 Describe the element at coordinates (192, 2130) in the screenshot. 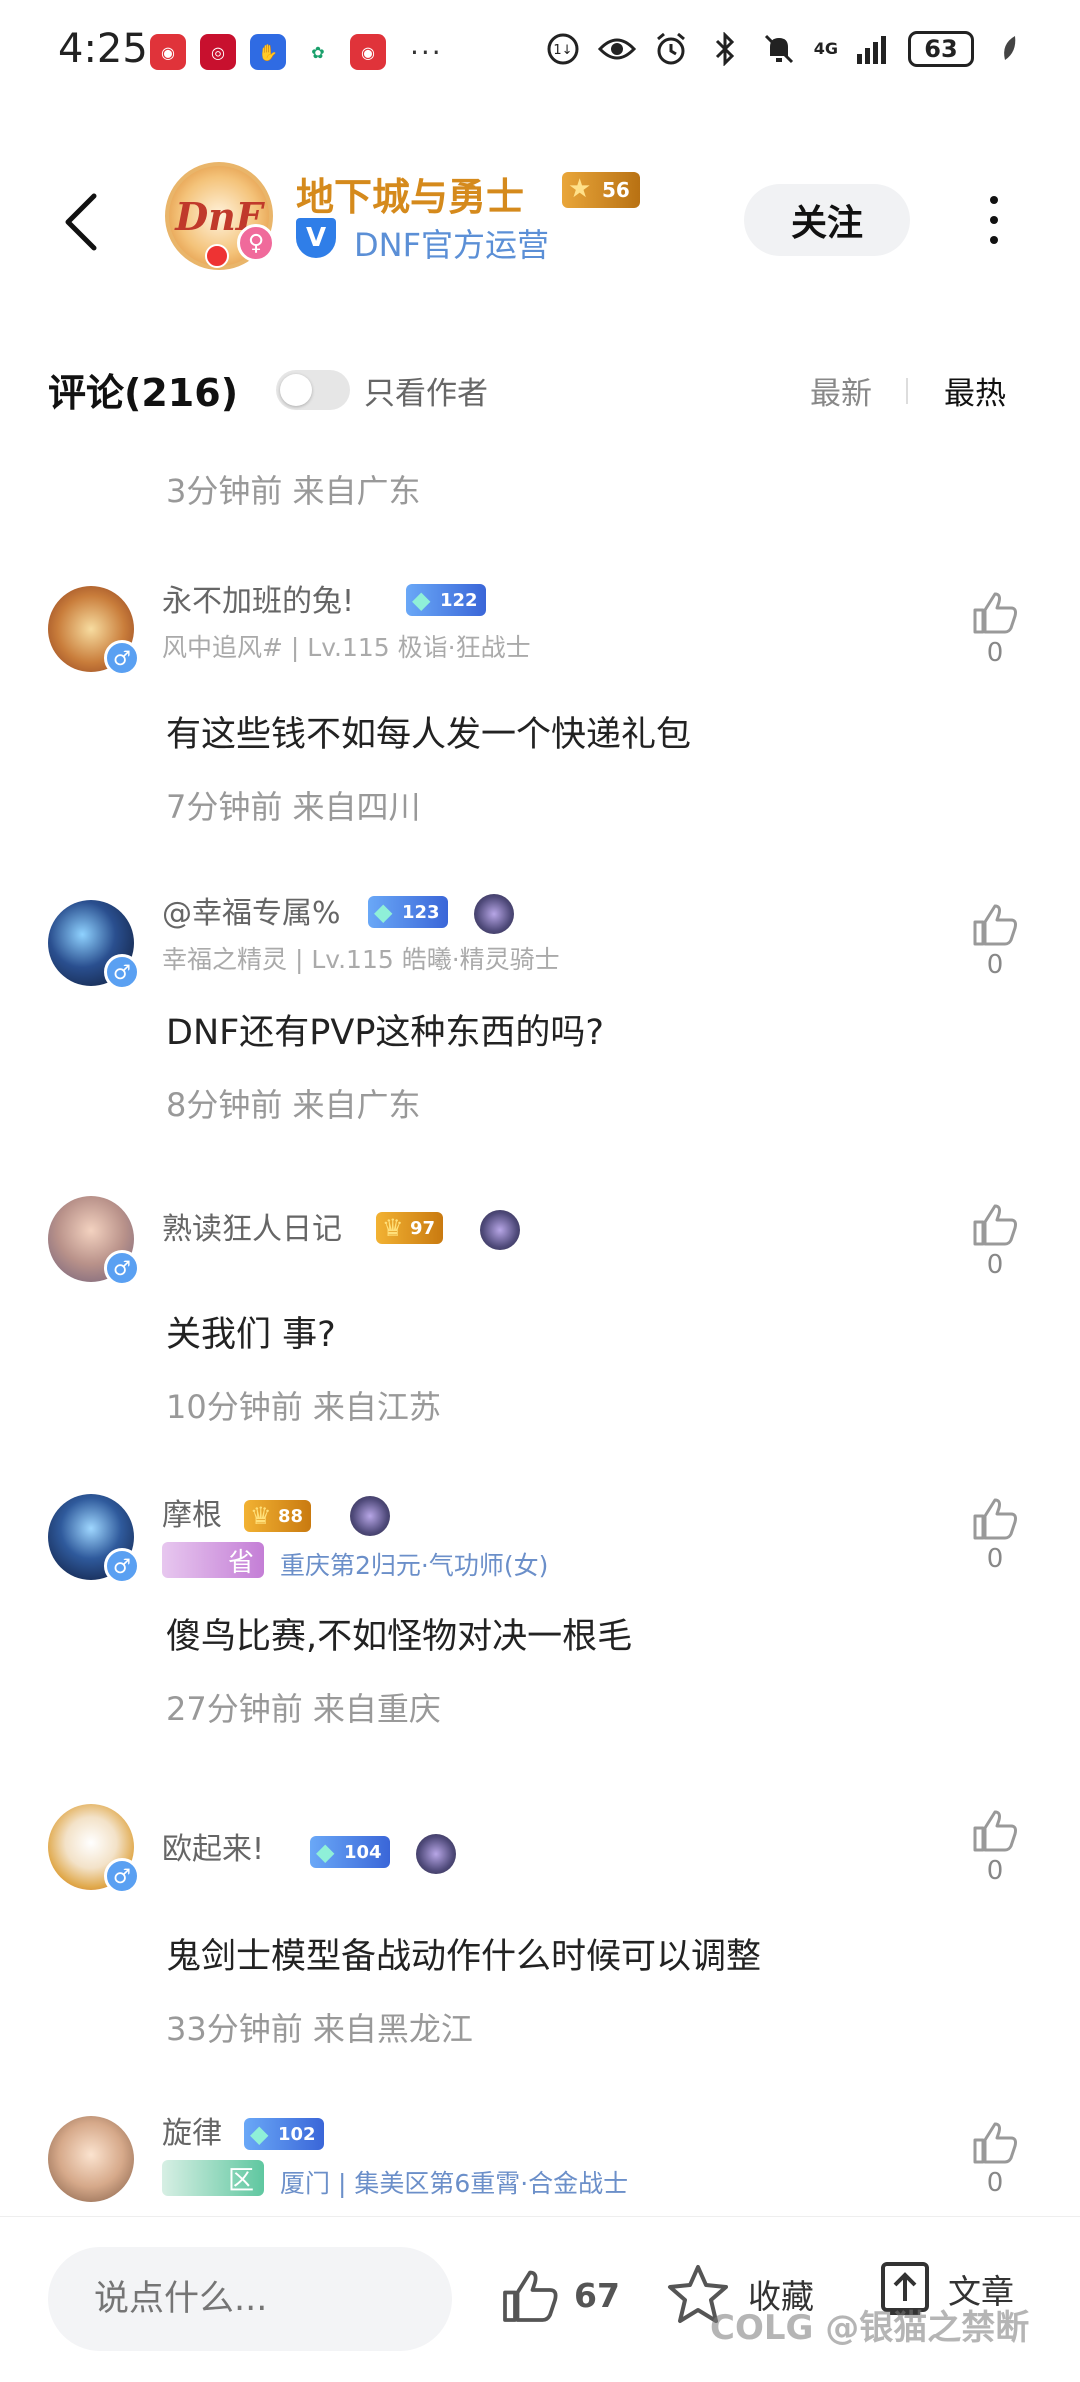

I see `username: 旋律` at that location.